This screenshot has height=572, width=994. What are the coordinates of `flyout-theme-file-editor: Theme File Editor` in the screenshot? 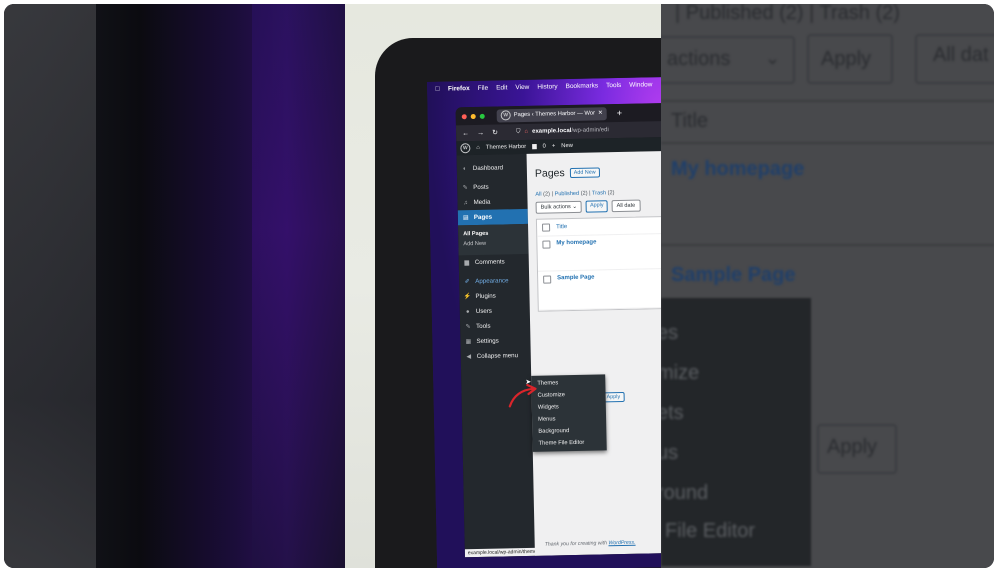 It's located at (569, 443).